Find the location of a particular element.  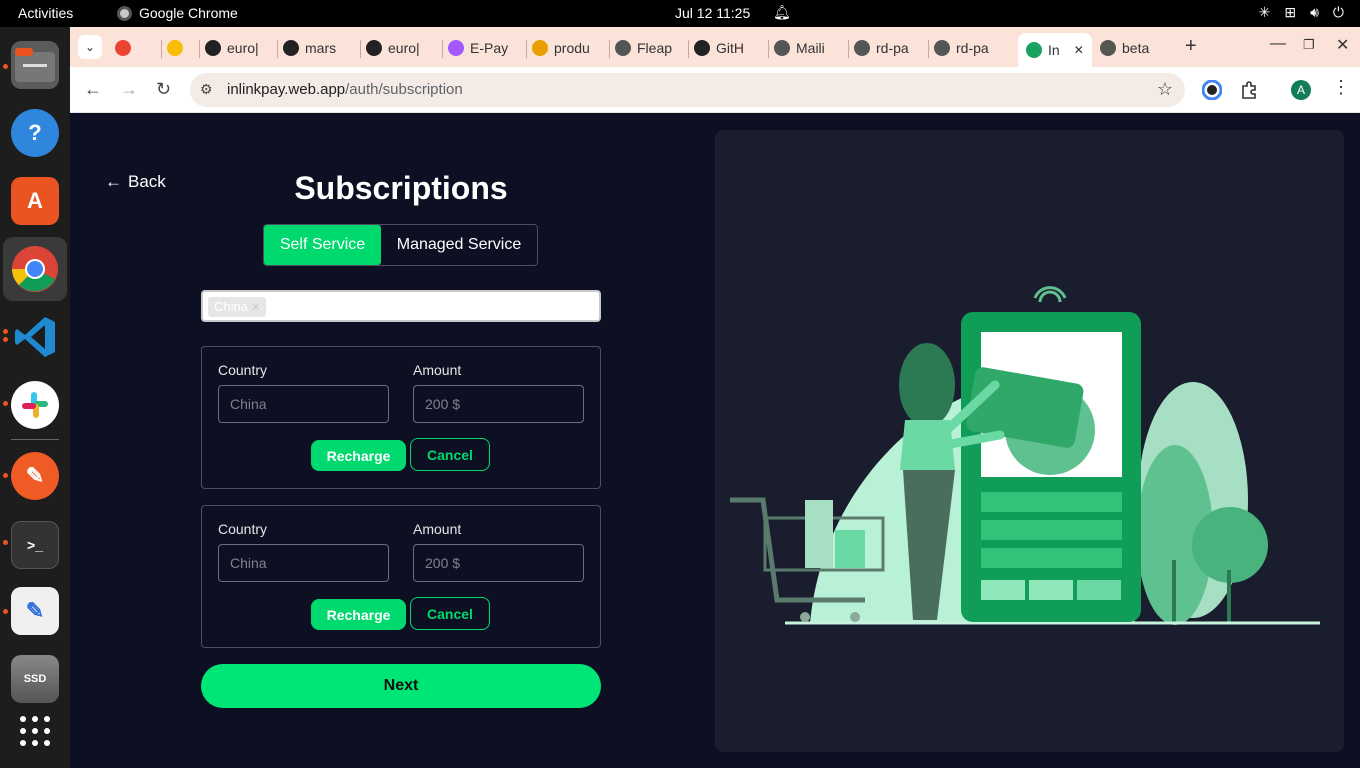

clock: Jul 12 11:25 is located at coordinates (712, 13).